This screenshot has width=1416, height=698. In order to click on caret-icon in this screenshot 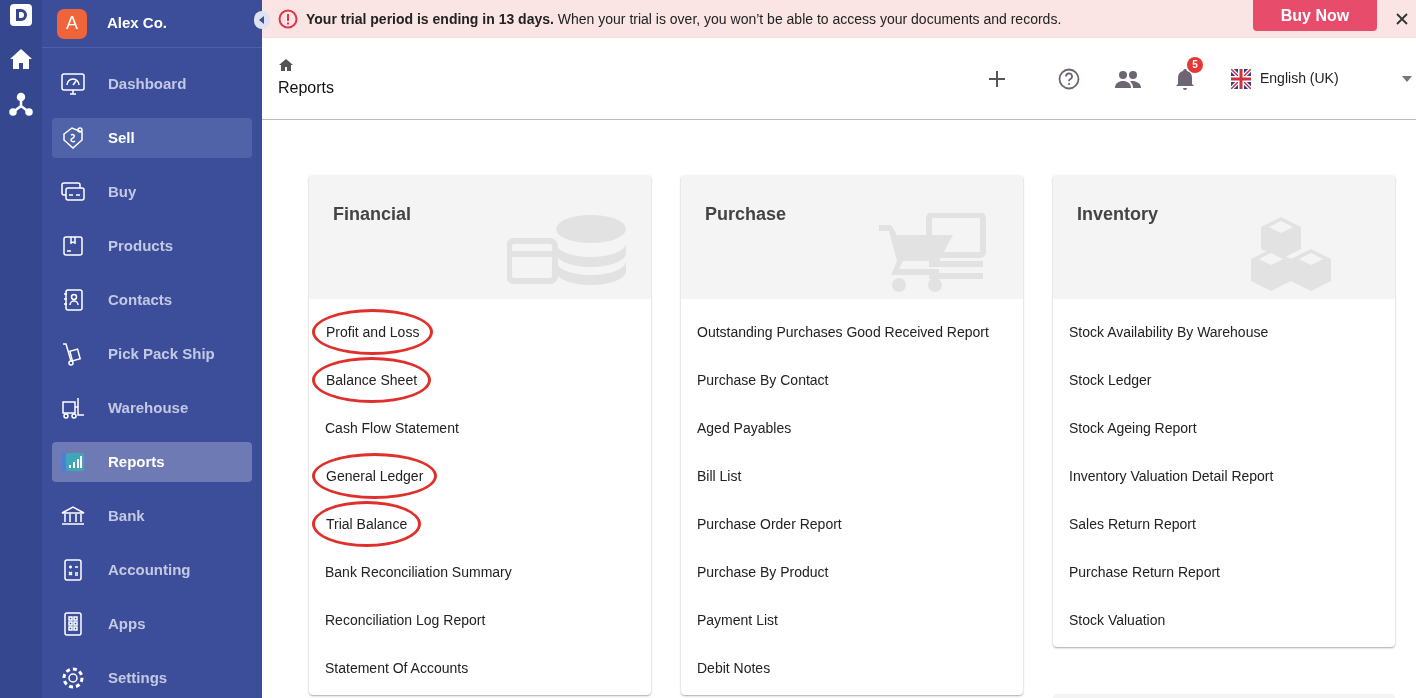, I will do `click(1407, 78)`.